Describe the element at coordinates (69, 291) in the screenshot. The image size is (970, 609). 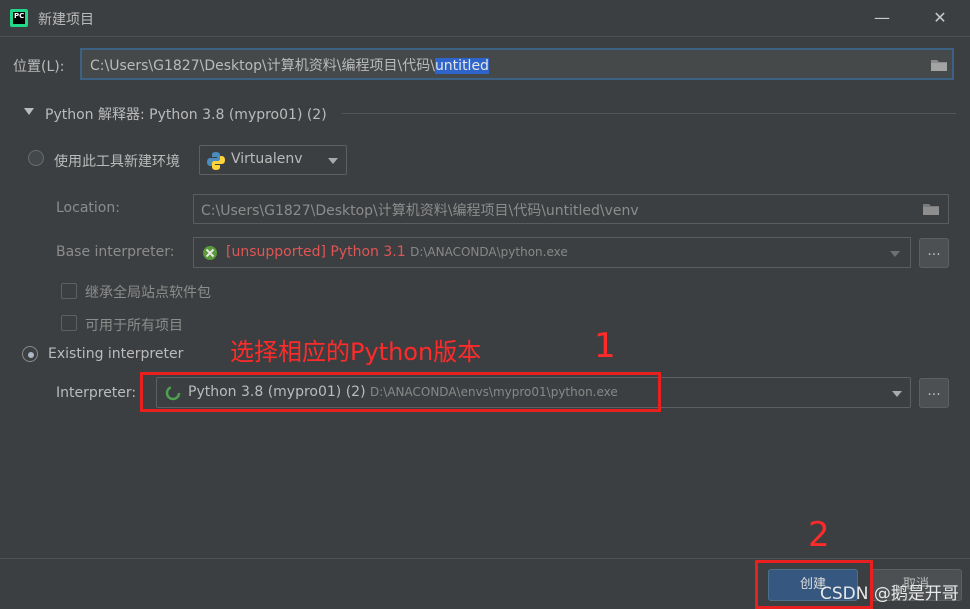
I see `inherit-packages-checkbox` at that location.